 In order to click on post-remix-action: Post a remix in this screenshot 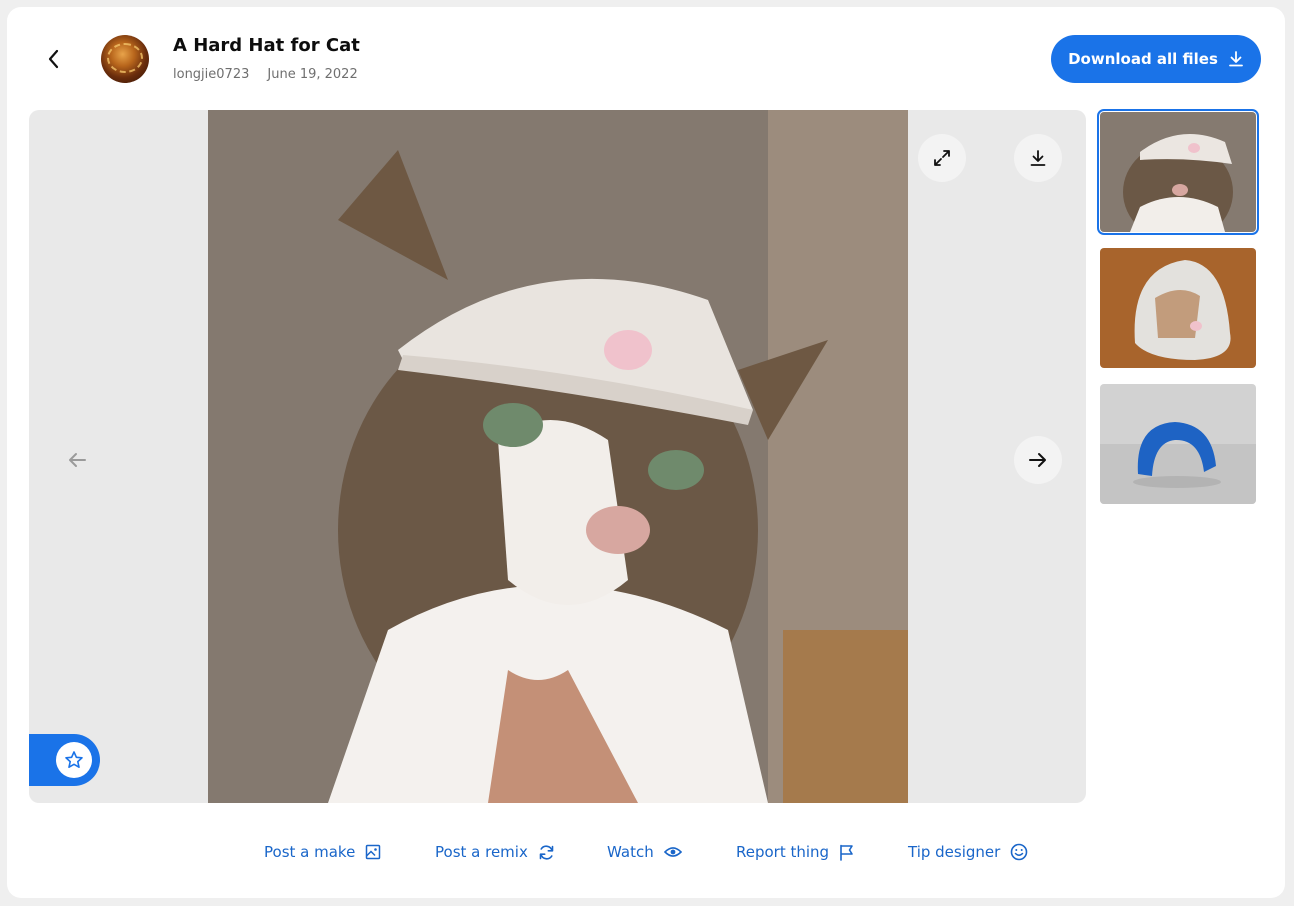, I will do `click(521, 852)`.